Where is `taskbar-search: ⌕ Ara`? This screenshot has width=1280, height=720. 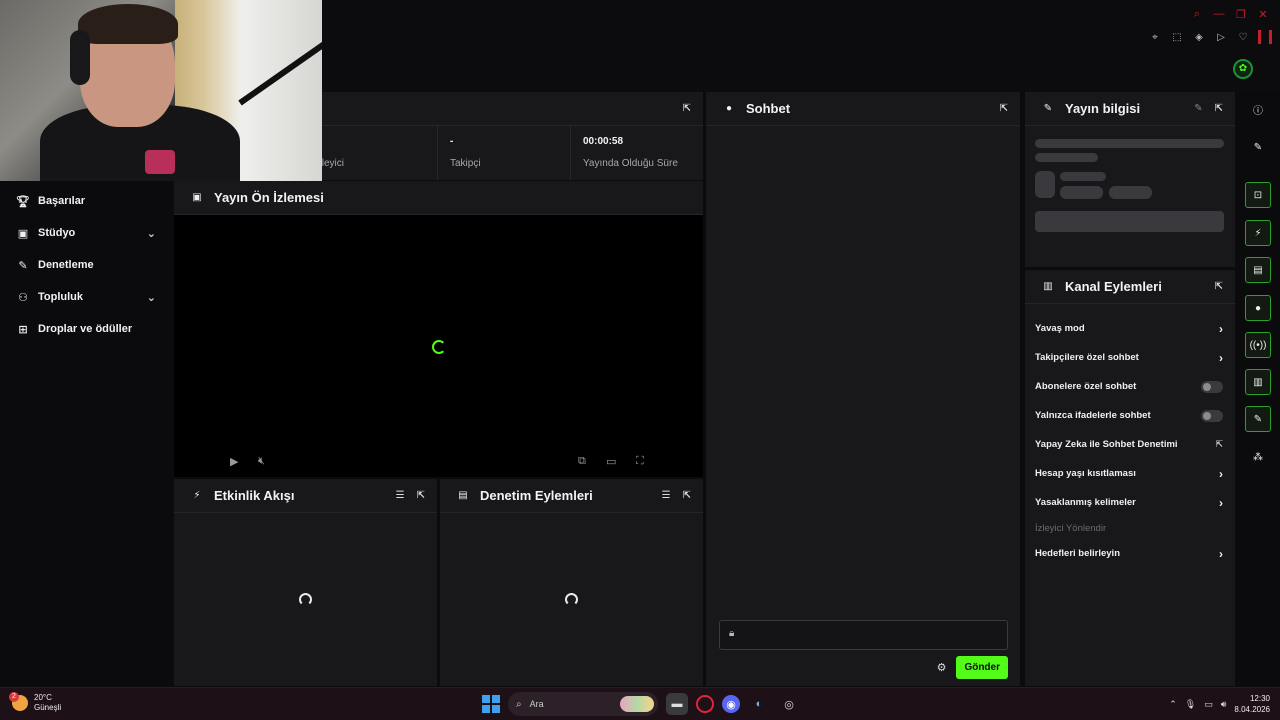 taskbar-search: ⌕ Ara is located at coordinates (583, 704).